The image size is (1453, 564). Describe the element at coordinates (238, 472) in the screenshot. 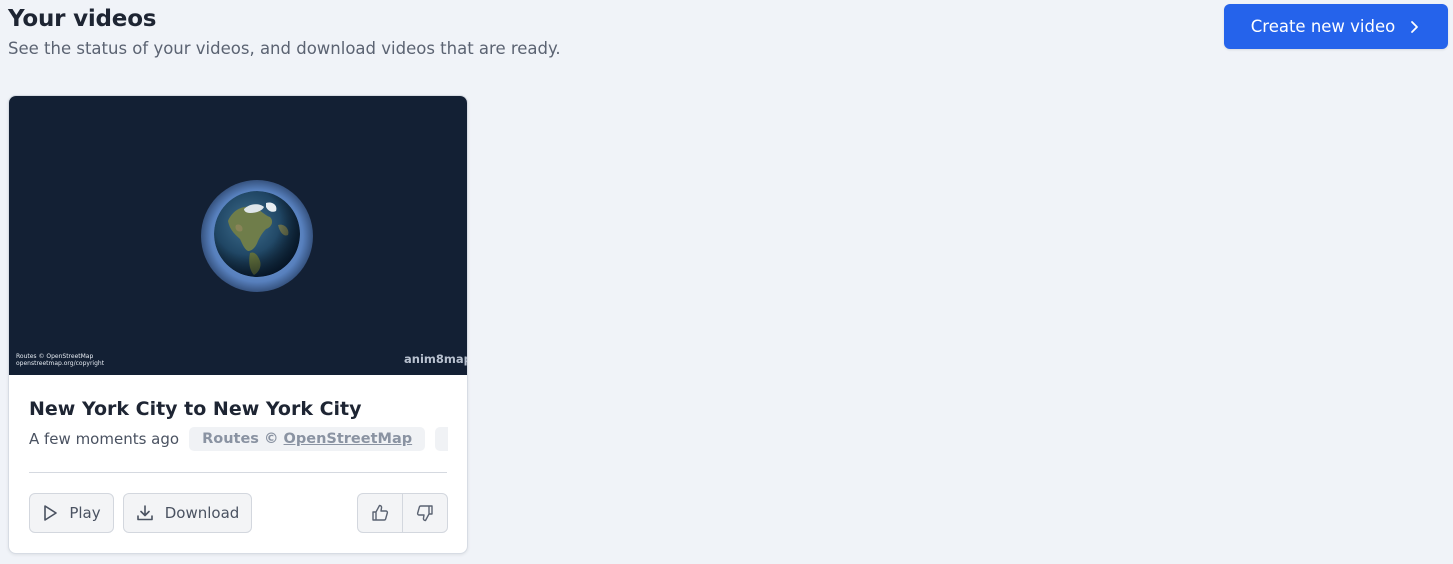

I see `card-divider` at that location.